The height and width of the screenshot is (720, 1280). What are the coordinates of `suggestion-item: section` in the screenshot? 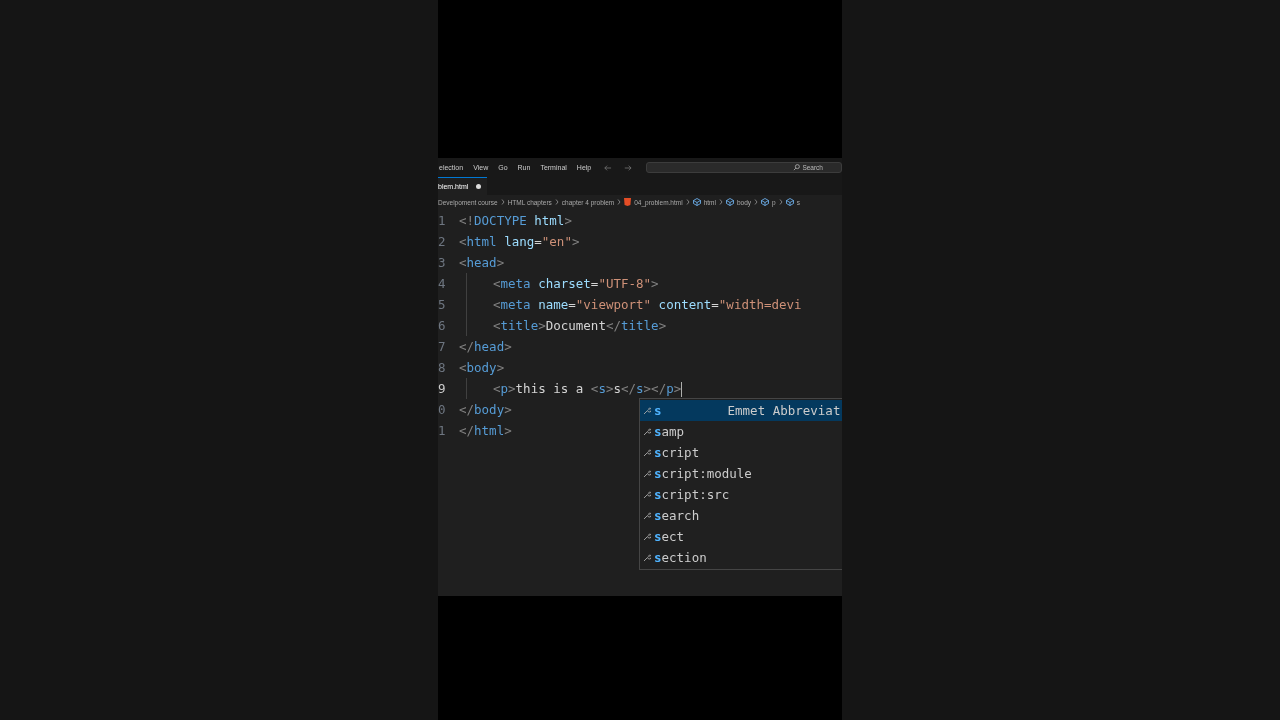 It's located at (741, 557).